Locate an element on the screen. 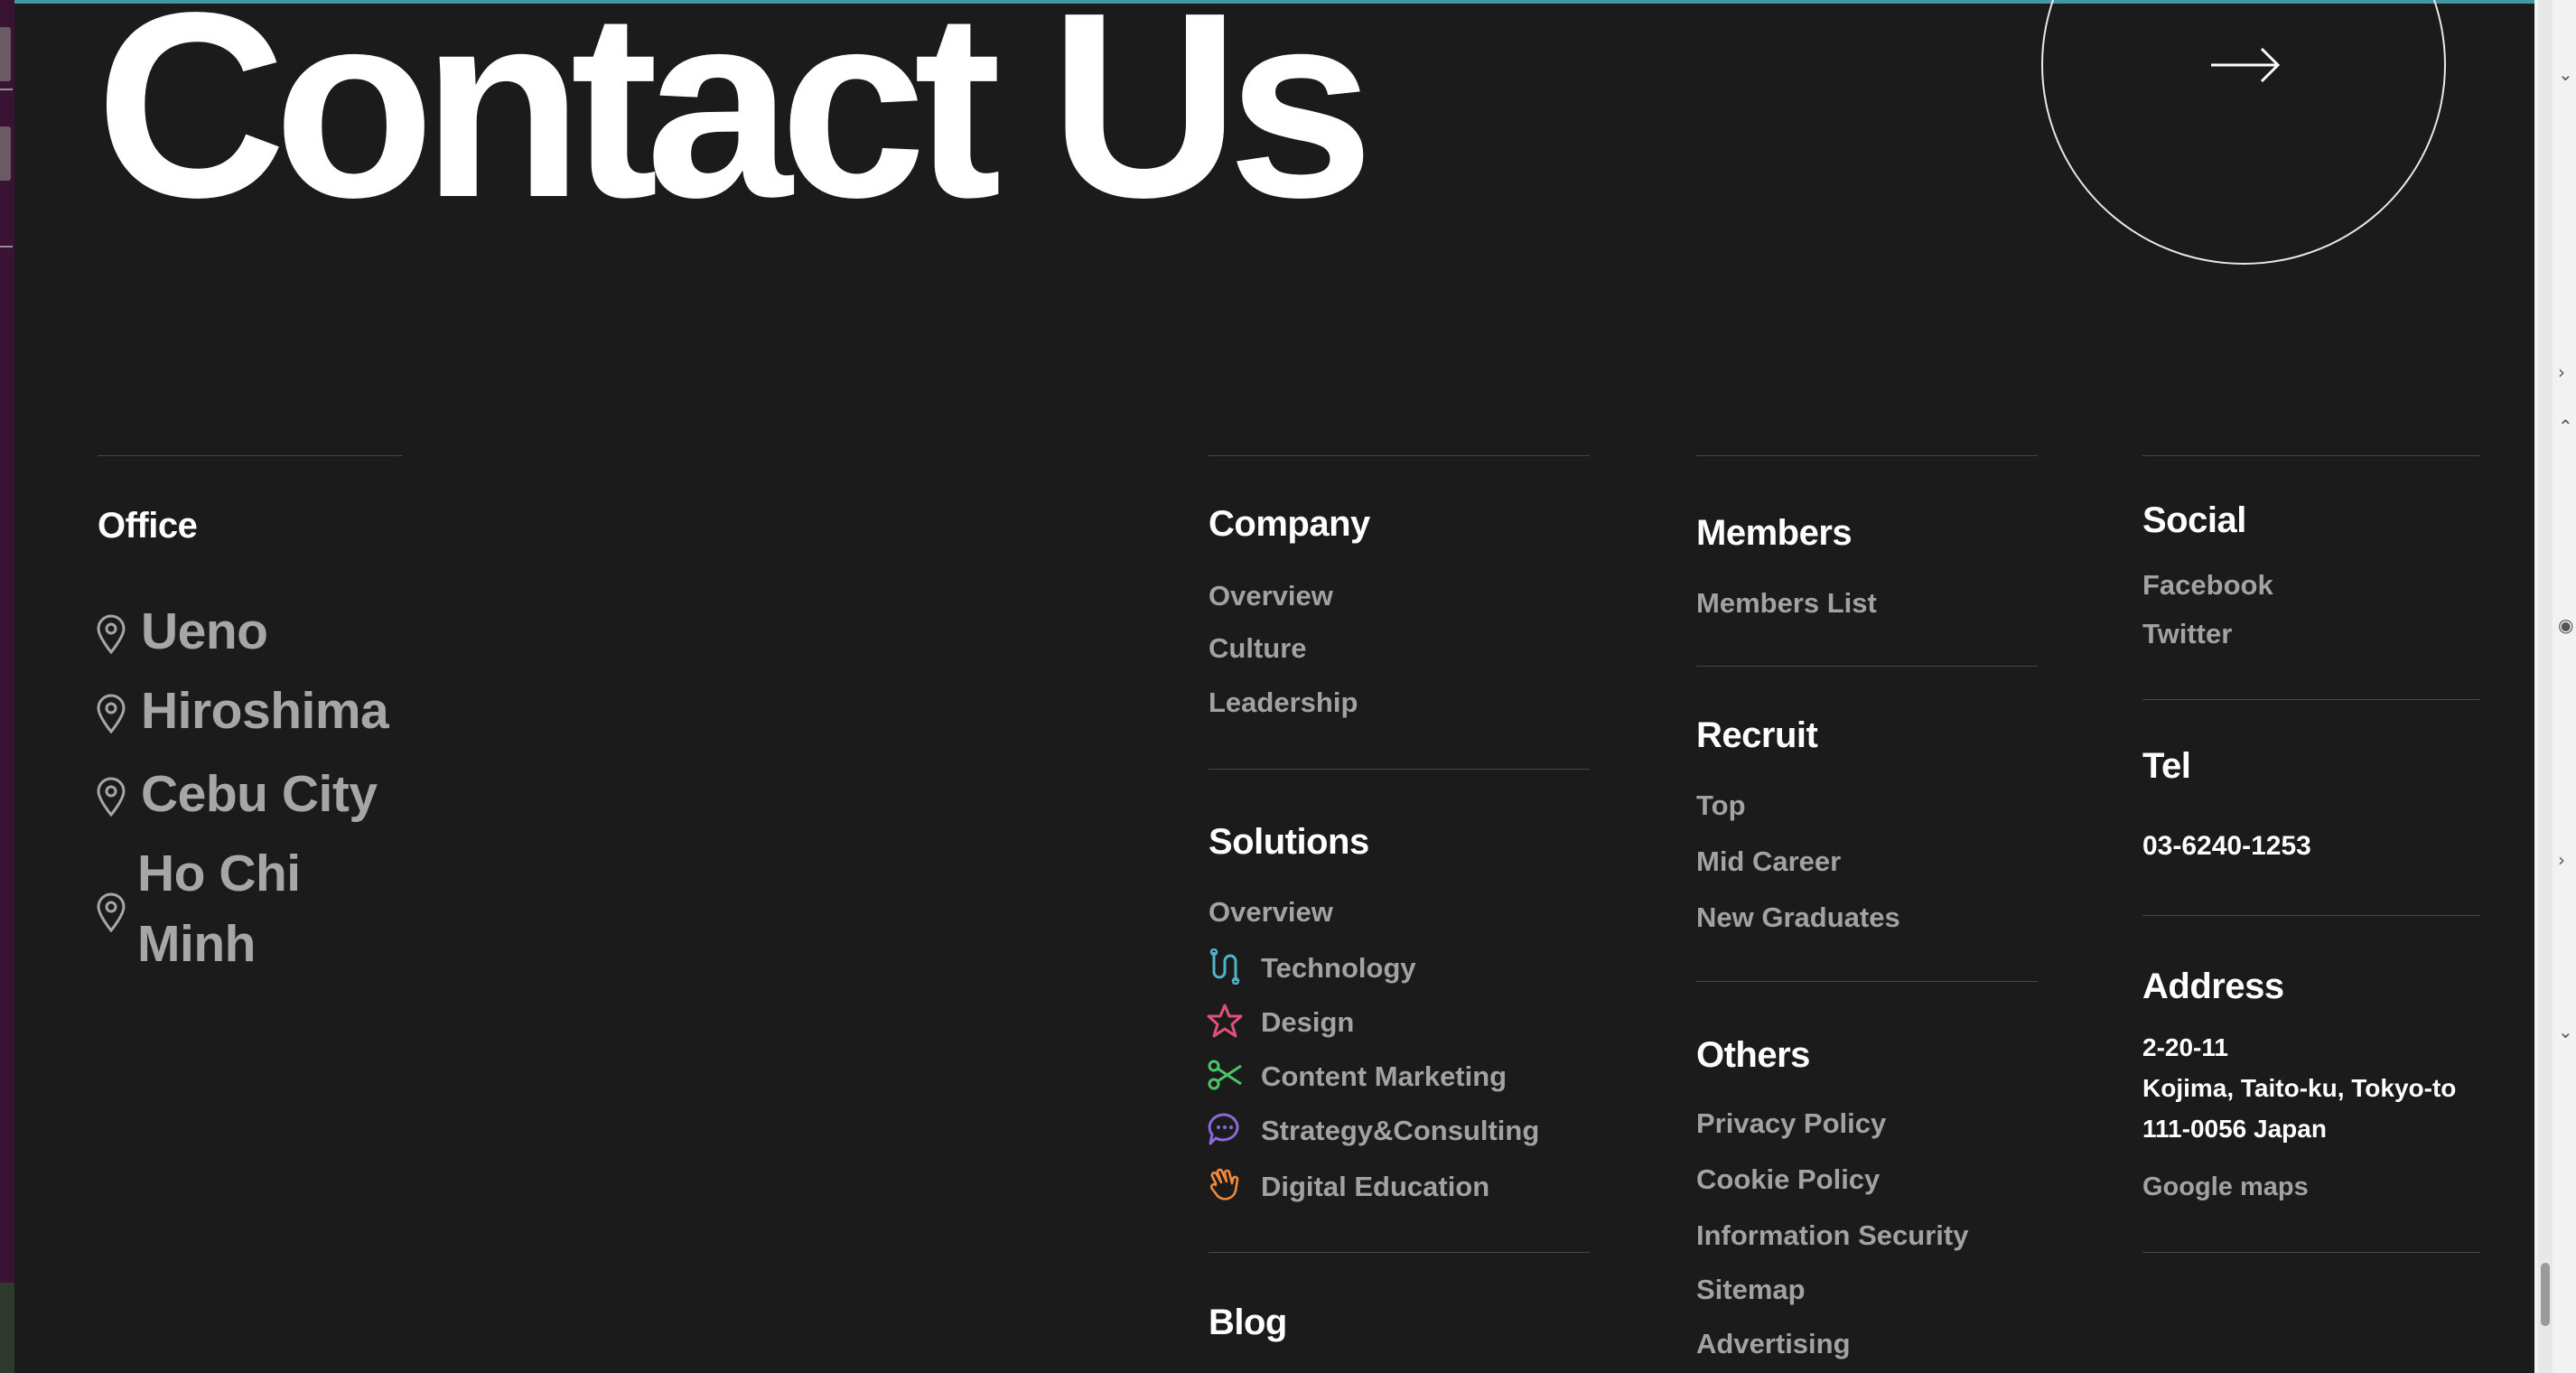 The height and width of the screenshot is (1373, 2576). others-link-advertising: Advertising is located at coordinates (1774, 1344).